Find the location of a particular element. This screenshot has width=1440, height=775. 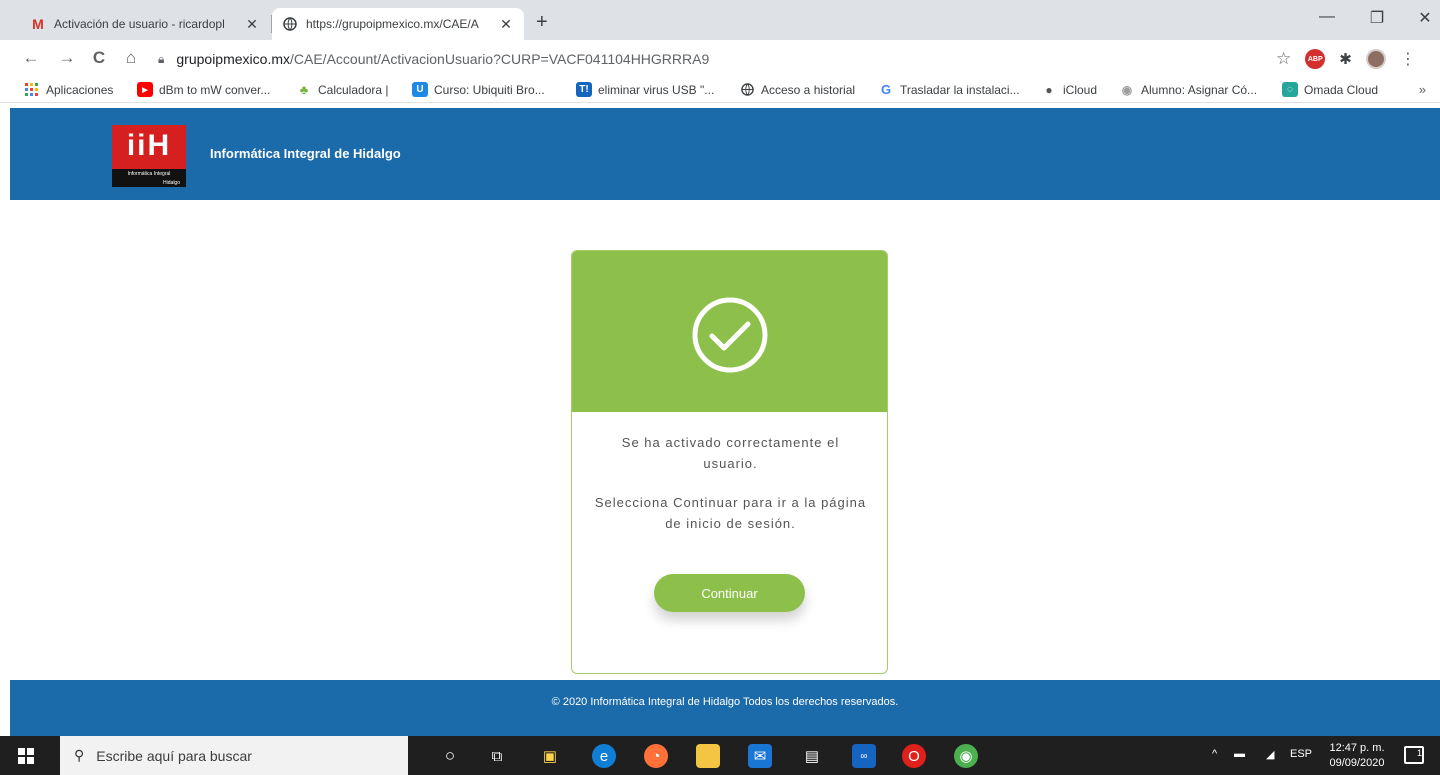

logo-band-top: Informática Integral is located at coordinates (149, 174).